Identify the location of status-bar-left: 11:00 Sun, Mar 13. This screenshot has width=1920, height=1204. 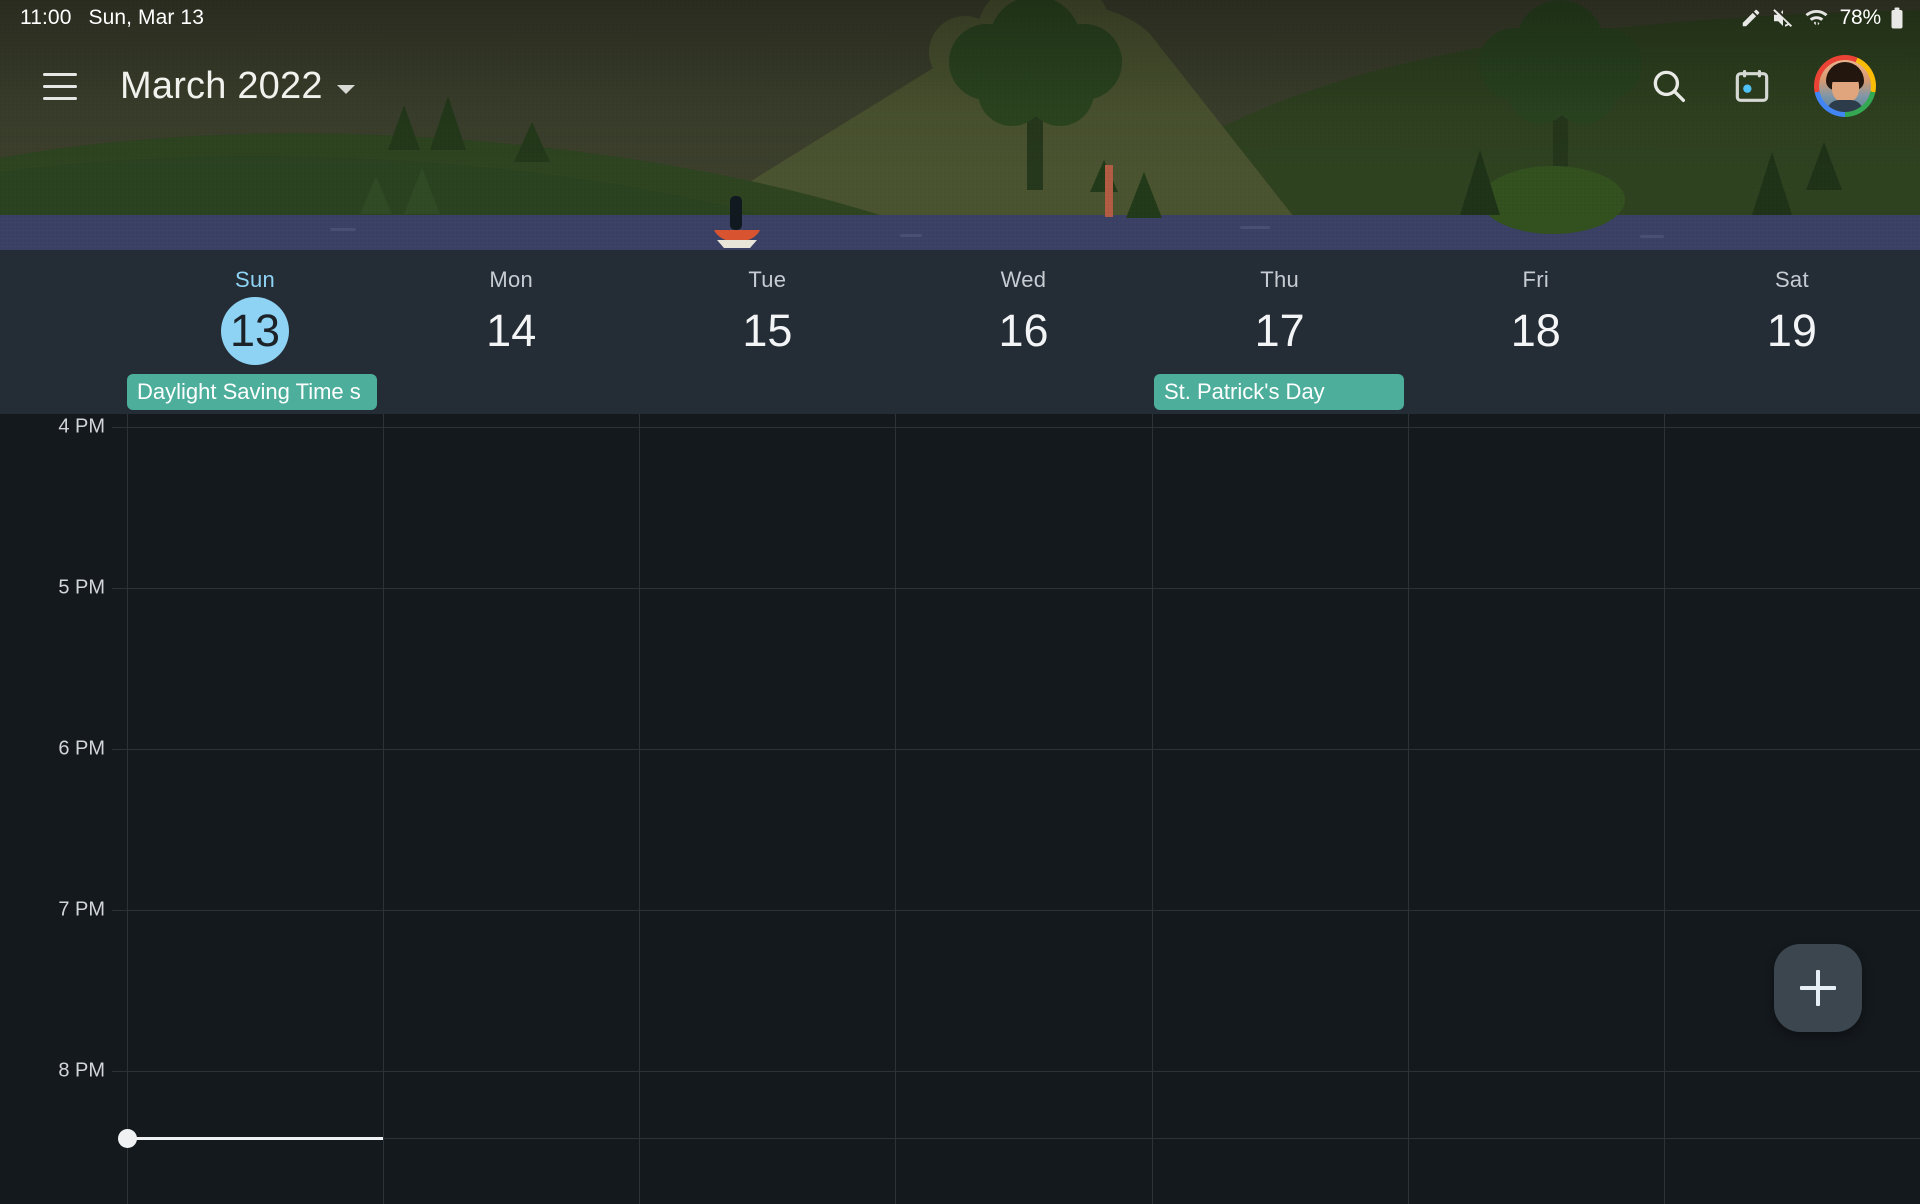
(112, 18).